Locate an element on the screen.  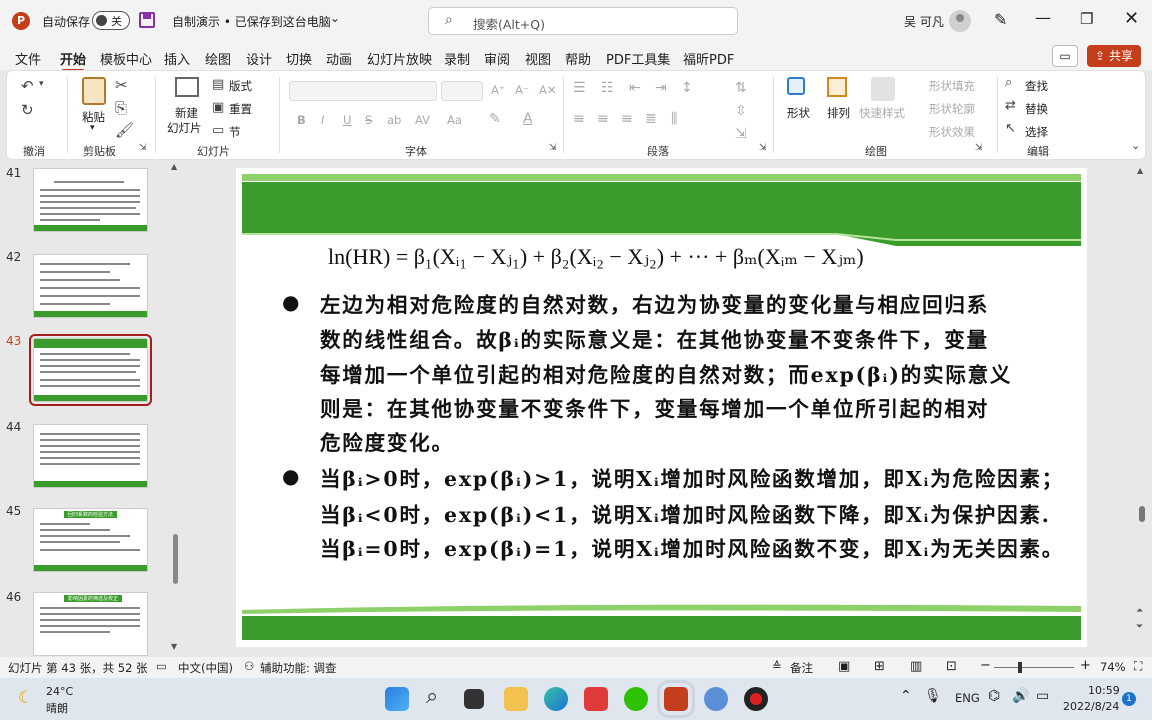
char-spacing-button: AV is located at coordinates (422, 120).